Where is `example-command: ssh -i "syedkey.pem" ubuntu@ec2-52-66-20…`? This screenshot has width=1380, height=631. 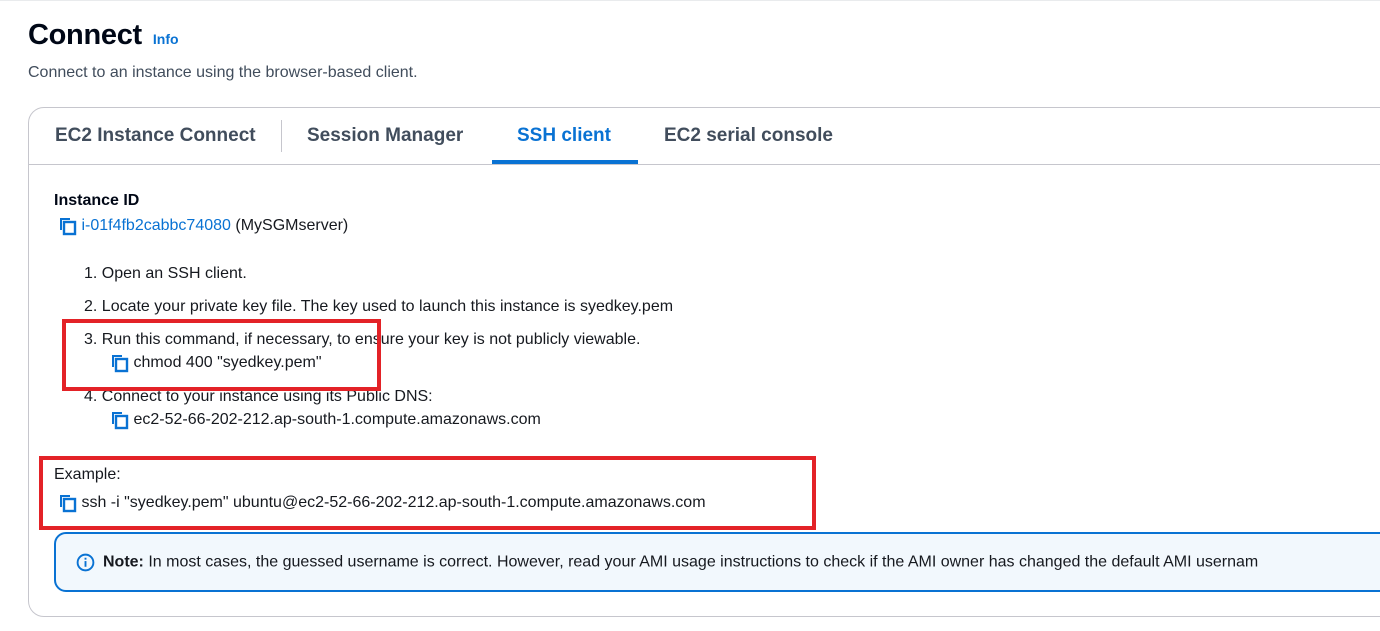
example-command: ssh -i "syedkey.pem" ubuntu@ec2-52-66-20… is located at coordinates (393, 502).